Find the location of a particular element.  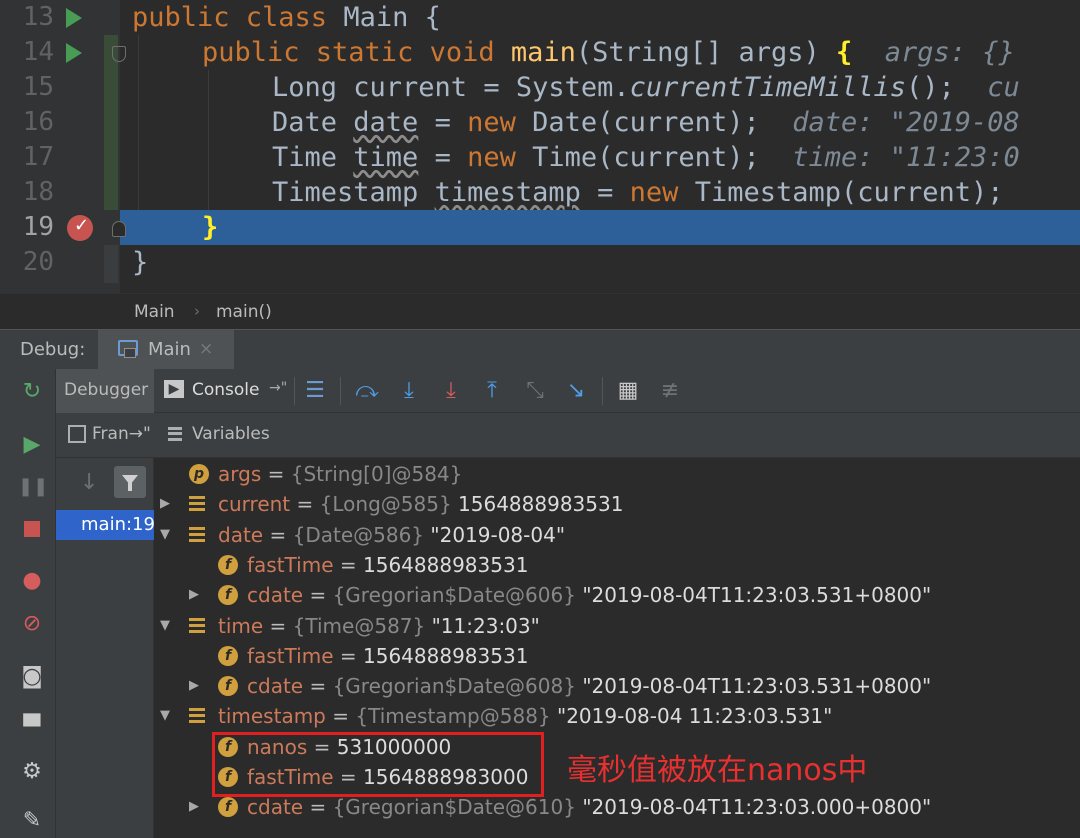

variable-text: current = {Long@585} 1564888983531 is located at coordinates (420, 504).